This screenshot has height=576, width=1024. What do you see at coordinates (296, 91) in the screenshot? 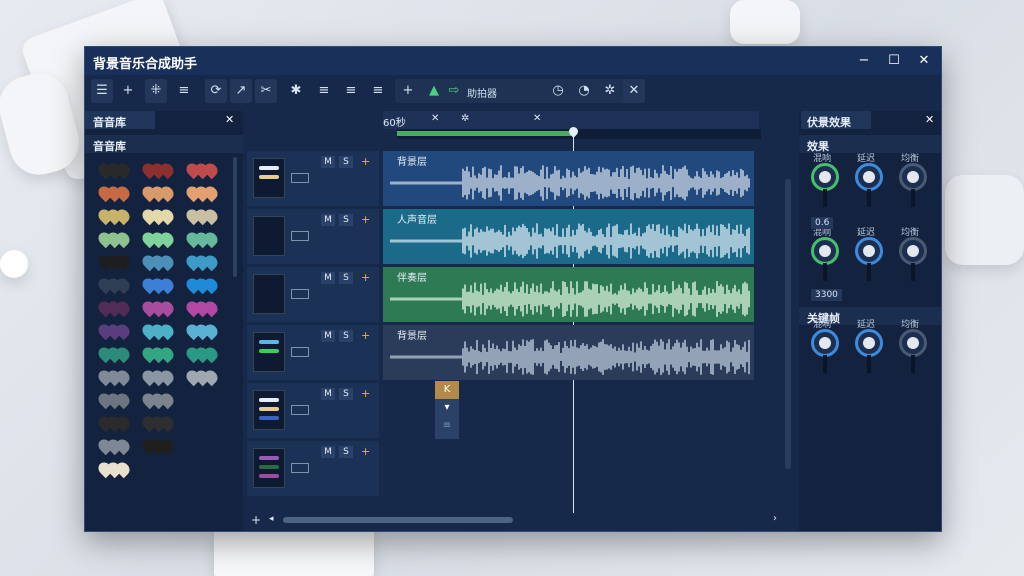
I see `fx-icon: ✱` at bounding box center [296, 91].